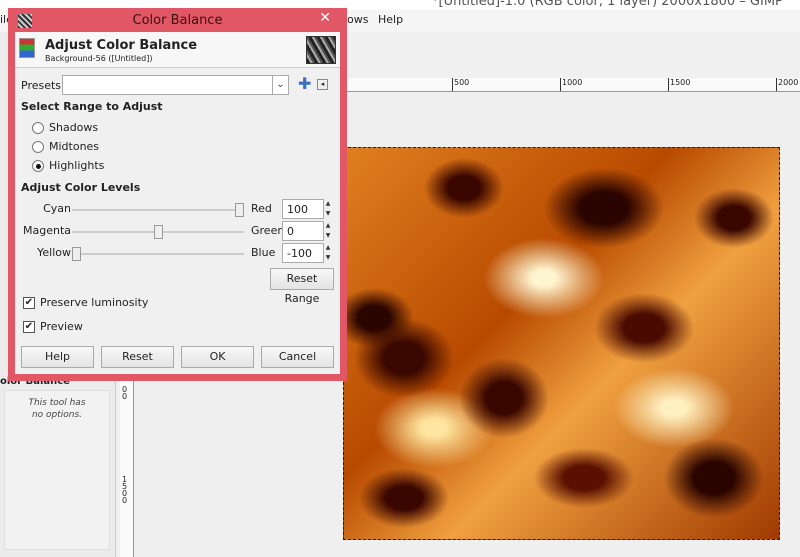  What do you see at coordinates (217, 357) in the screenshot?
I see `ok-button: OK` at bounding box center [217, 357].